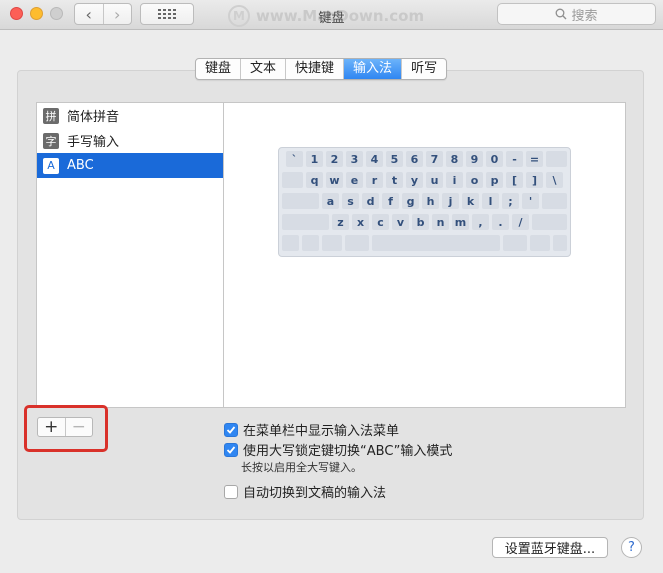 This screenshot has height=573, width=663. Describe the element at coordinates (440, 222) in the screenshot. I see `keyboard-key: n` at that location.